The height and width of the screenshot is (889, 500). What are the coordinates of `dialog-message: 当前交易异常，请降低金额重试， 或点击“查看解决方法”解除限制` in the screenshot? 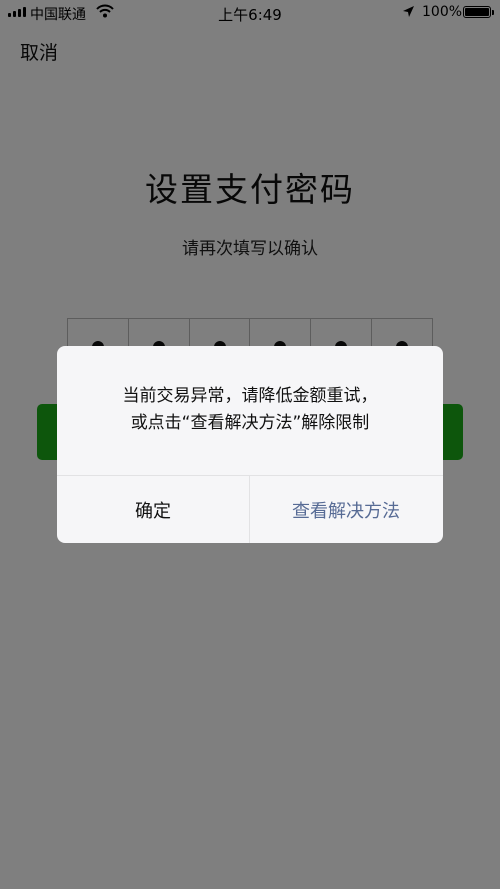 It's located at (250, 410).